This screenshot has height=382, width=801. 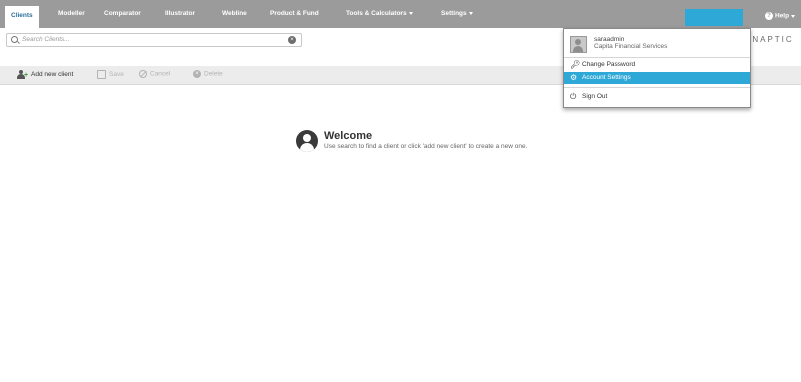 I want to click on clear-search-icon: ×, so click(x=292, y=40).